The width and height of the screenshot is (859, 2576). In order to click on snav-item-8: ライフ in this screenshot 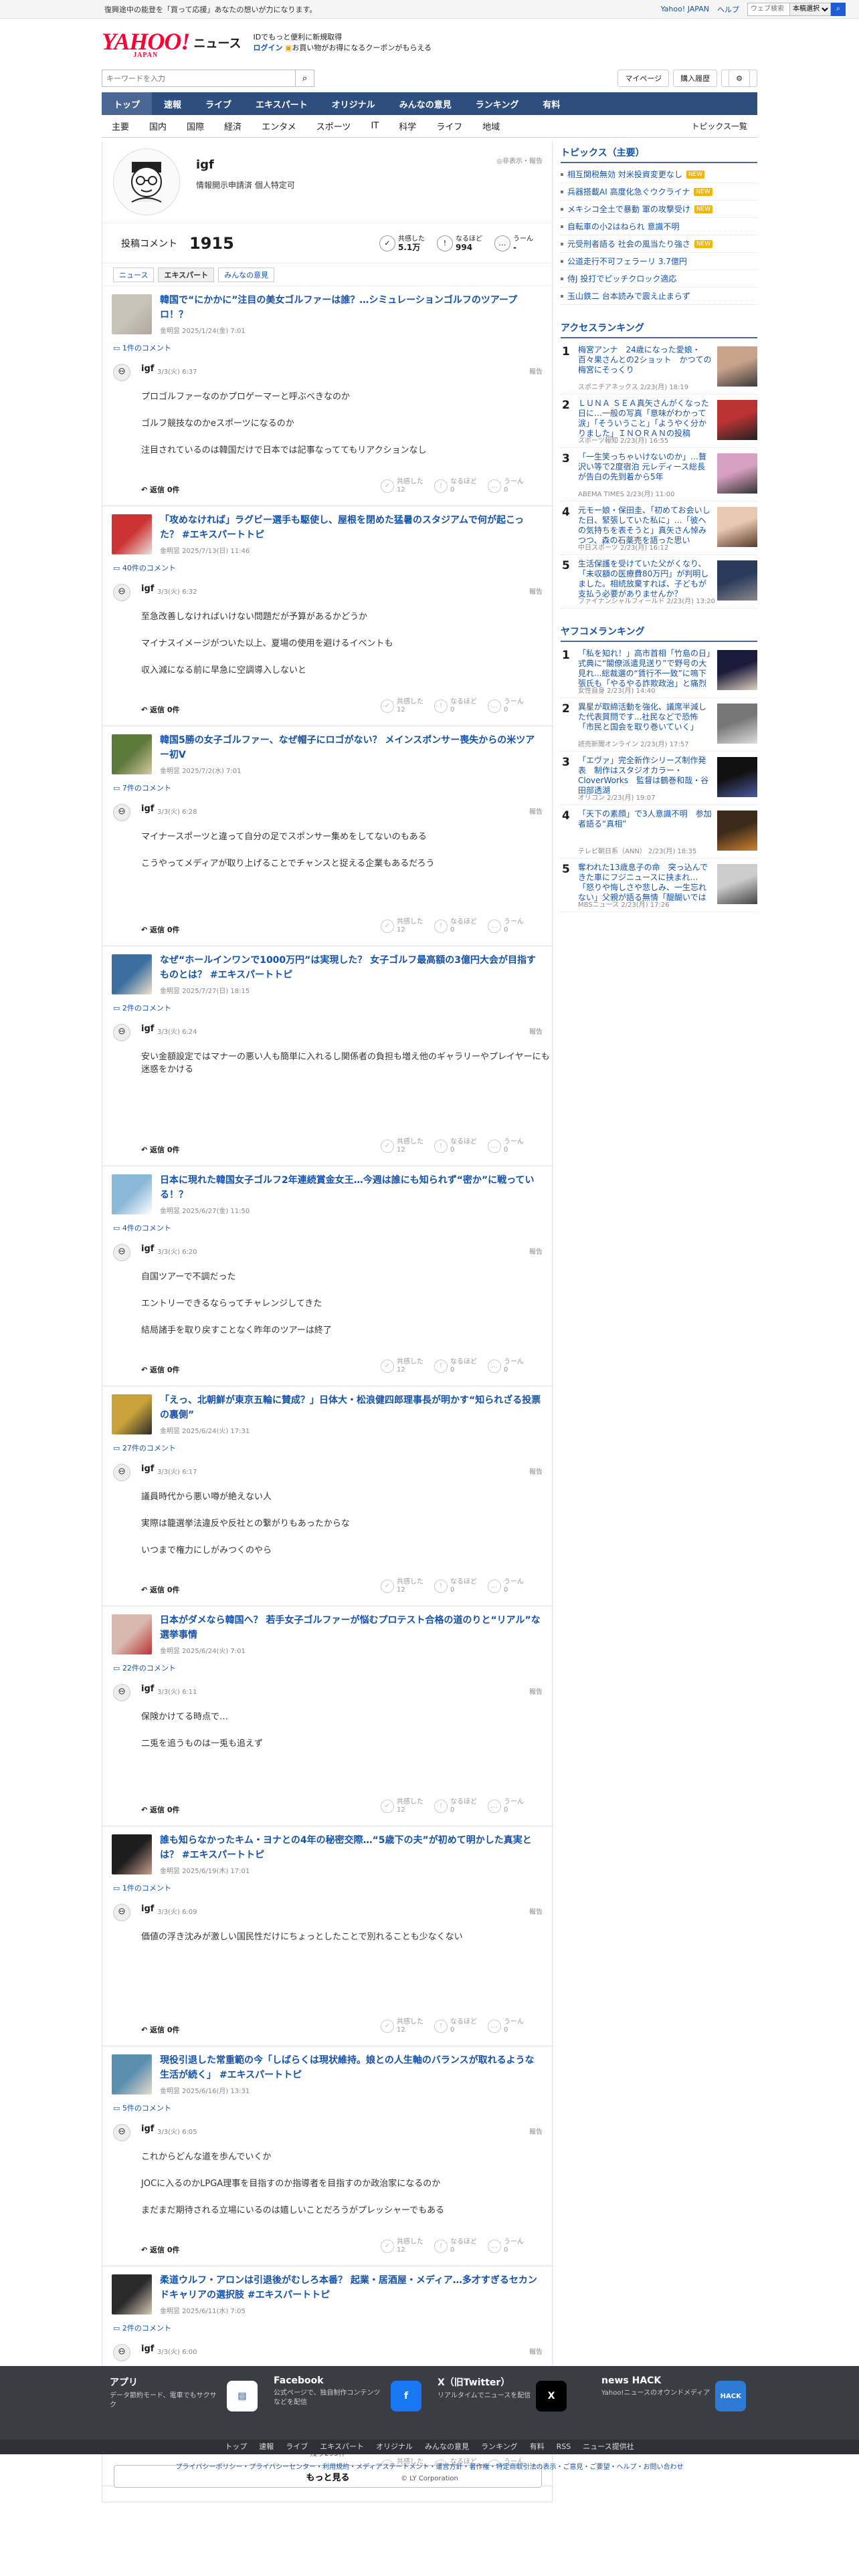, I will do `click(449, 126)`.